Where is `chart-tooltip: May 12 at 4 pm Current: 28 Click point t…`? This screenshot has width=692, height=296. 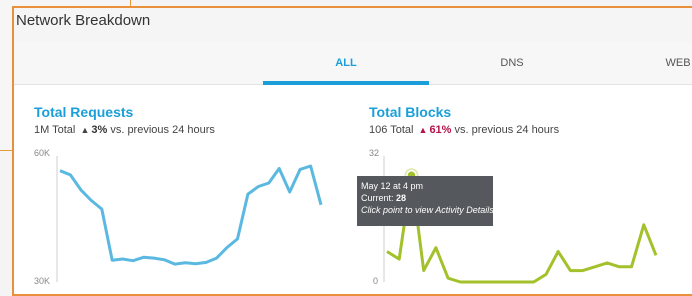
chart-tooltip: May 12 at 4 pm Current: 28 Click point t… is located at coordinates (425, 201).